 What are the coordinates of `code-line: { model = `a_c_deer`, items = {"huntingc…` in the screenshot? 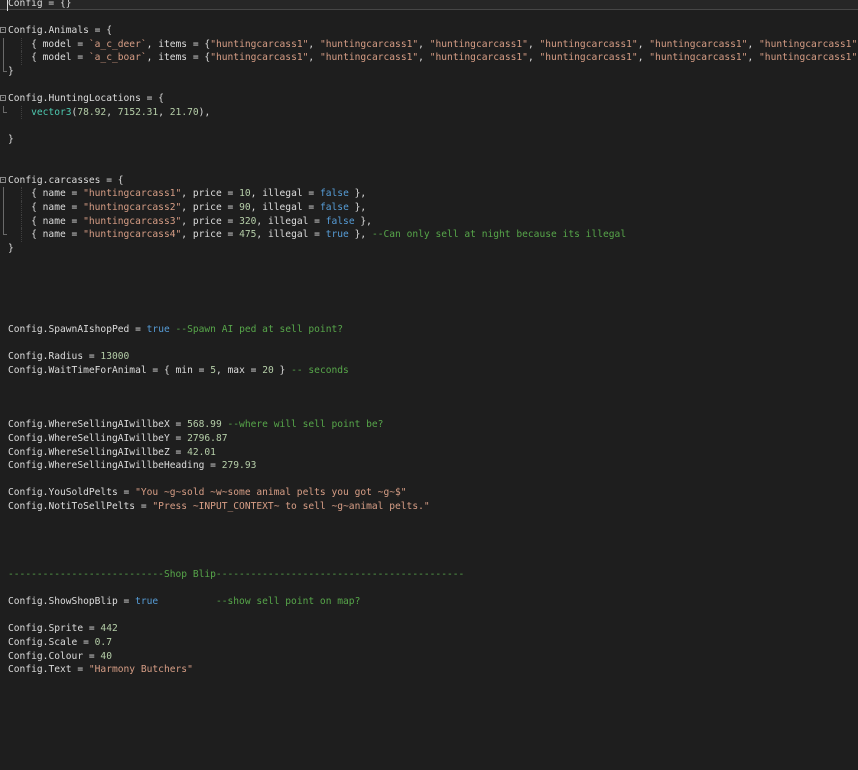 It's located at (429, 44).